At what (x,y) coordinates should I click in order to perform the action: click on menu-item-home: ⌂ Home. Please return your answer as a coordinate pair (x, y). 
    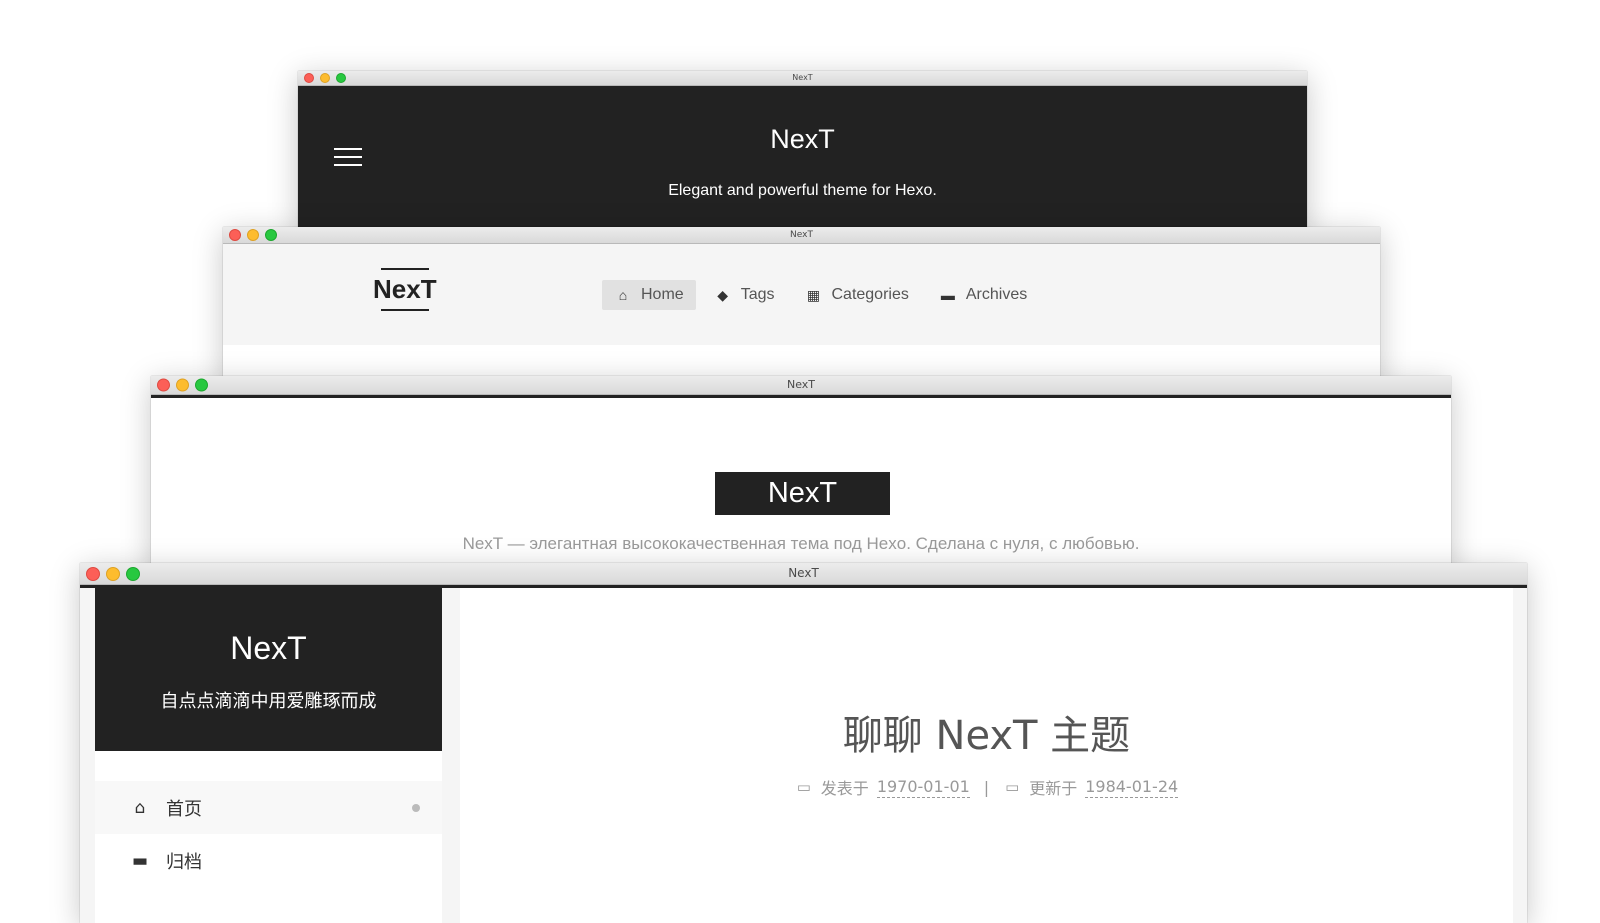
    Looking at the image, I should click on (649, 295).